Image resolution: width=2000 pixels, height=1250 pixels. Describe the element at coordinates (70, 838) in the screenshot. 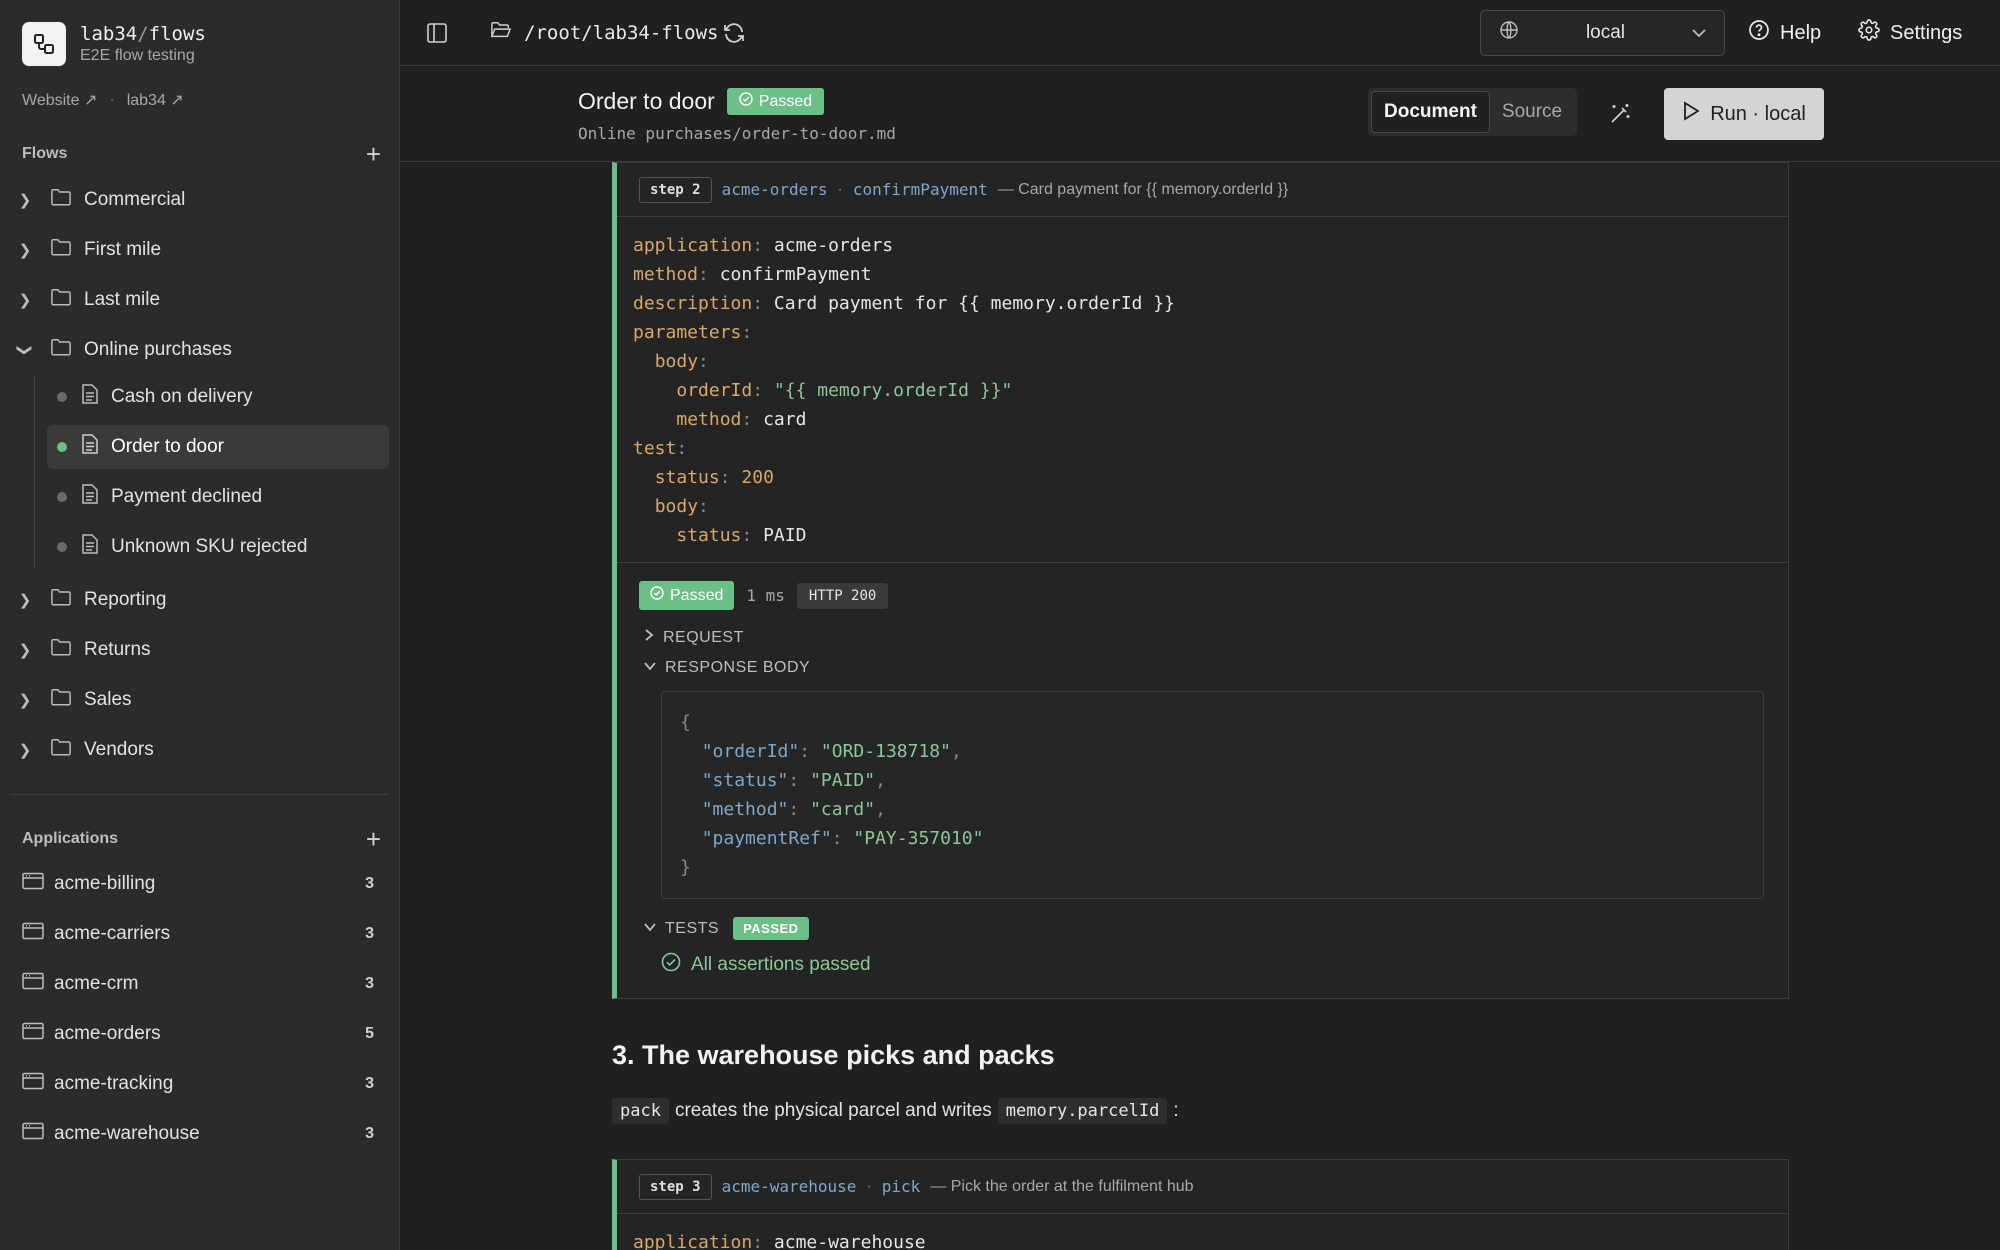

I see `applications-title: Applications` at that location.